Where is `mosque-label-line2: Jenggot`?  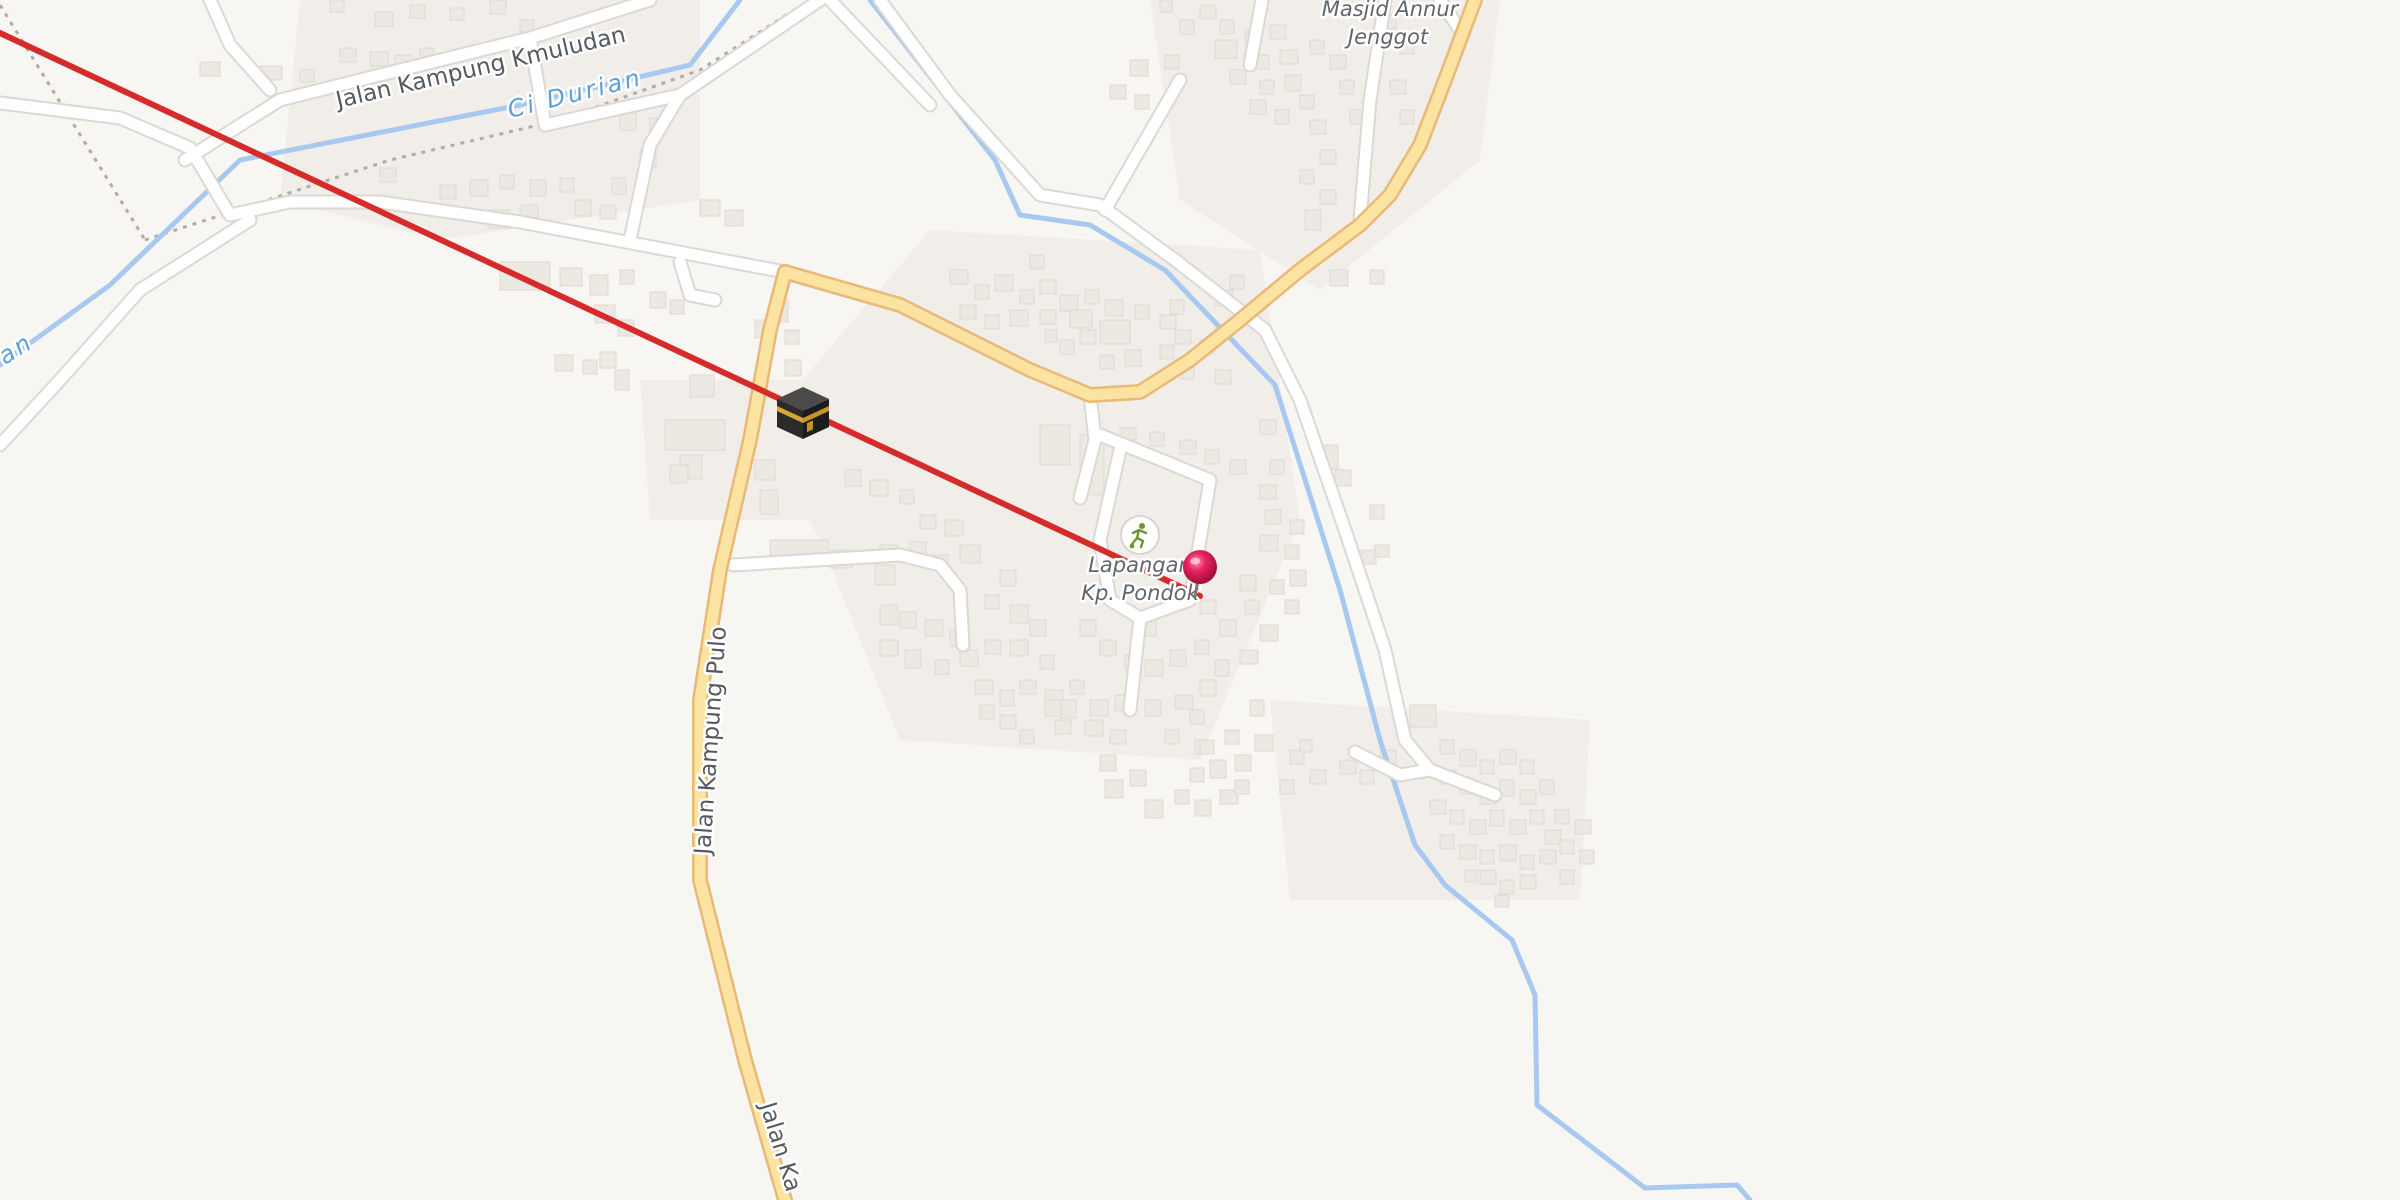
mosque-label-line2: Jenggot is located at coordinates (1386, 37).